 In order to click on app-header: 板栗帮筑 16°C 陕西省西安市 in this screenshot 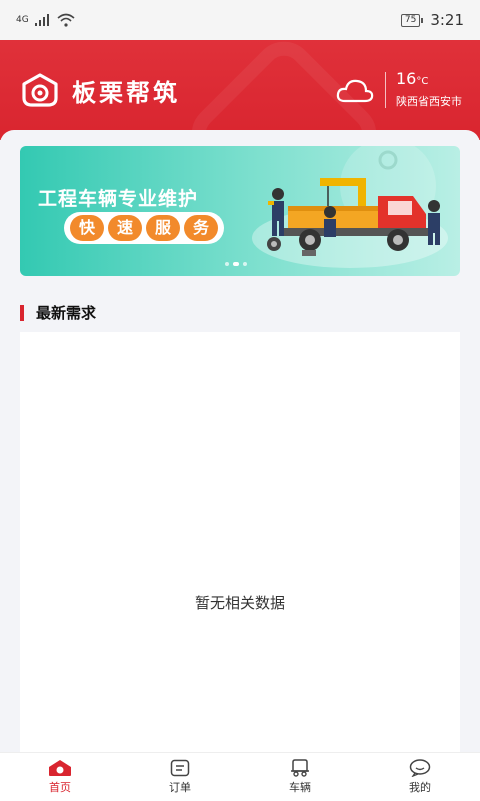, I will do `click(240, 90)`.